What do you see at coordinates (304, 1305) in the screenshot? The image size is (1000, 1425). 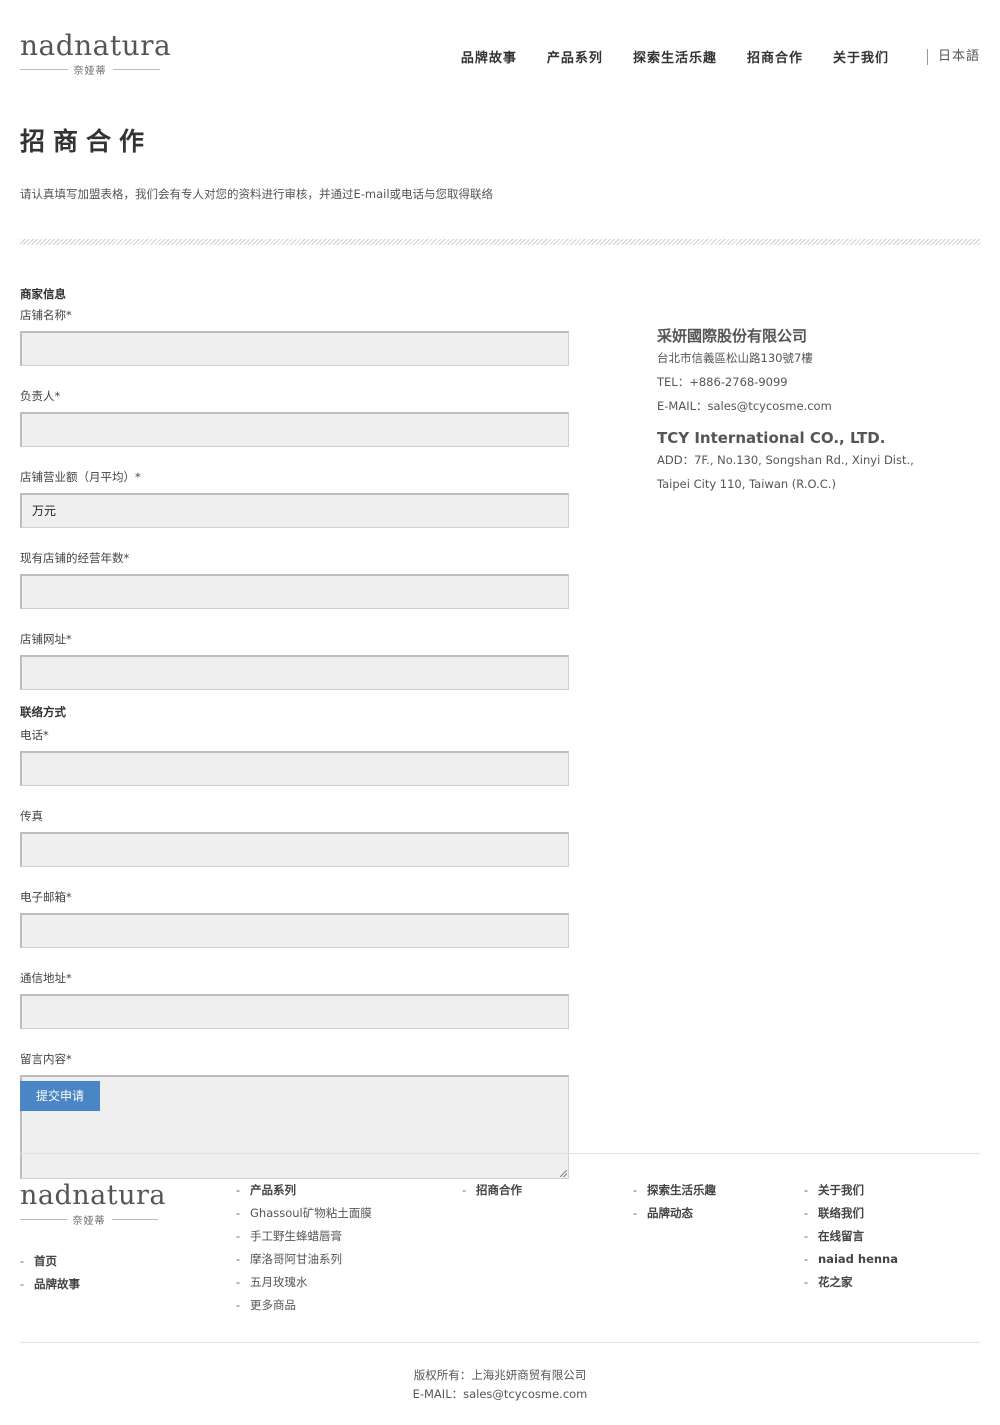 I see `footer-link-more-products: - 更多商品` at bounding box center [304, 1305].